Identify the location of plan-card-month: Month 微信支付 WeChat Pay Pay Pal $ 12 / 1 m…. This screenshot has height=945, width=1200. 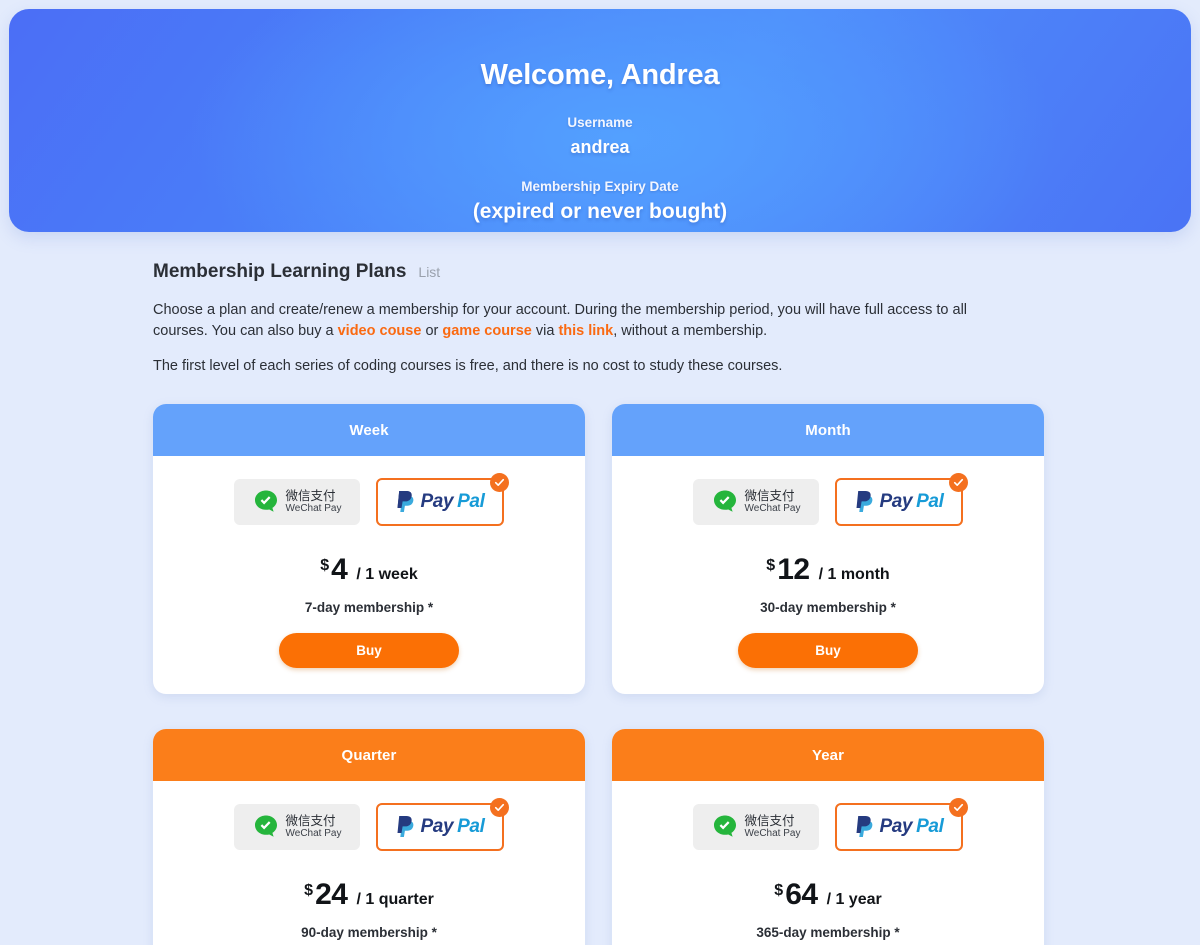
(828, 549).